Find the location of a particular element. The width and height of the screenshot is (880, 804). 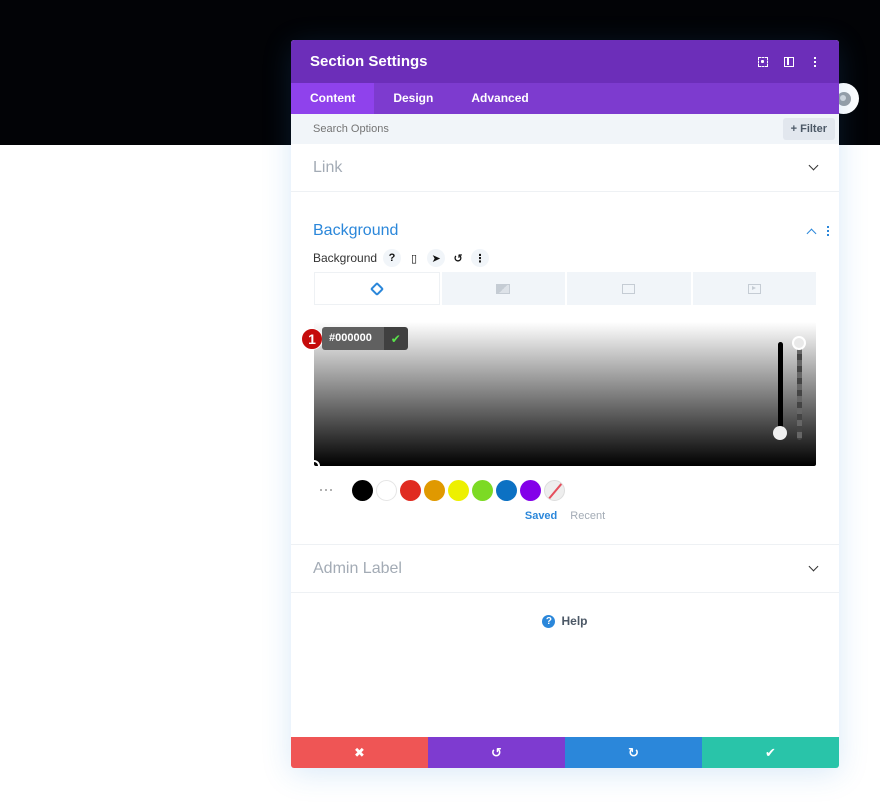

hover-cursor-icon: ➤ is located at coordinates (436, 258).